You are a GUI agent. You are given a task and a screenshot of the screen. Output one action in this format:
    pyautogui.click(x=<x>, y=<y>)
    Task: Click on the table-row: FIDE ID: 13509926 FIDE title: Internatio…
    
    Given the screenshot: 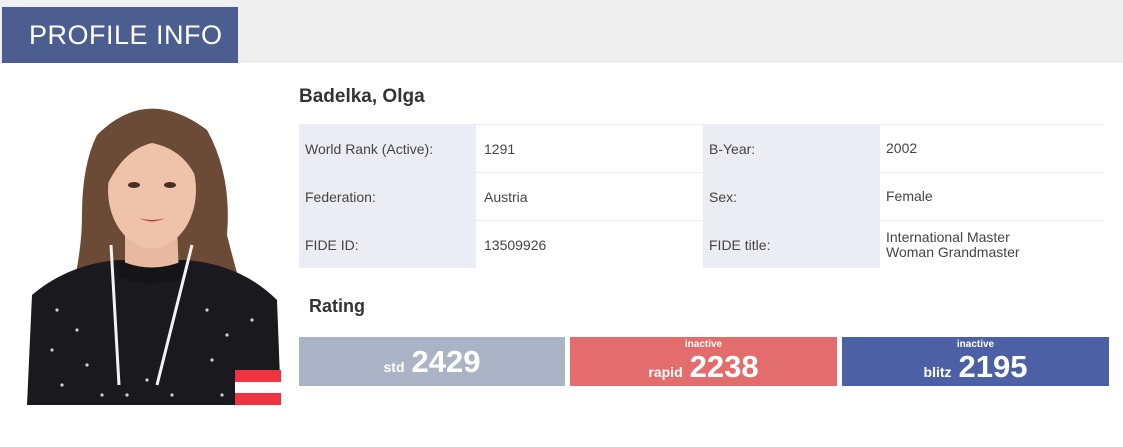 What is the action you would take?
    pyautogui.click(x=701, y=244)
    